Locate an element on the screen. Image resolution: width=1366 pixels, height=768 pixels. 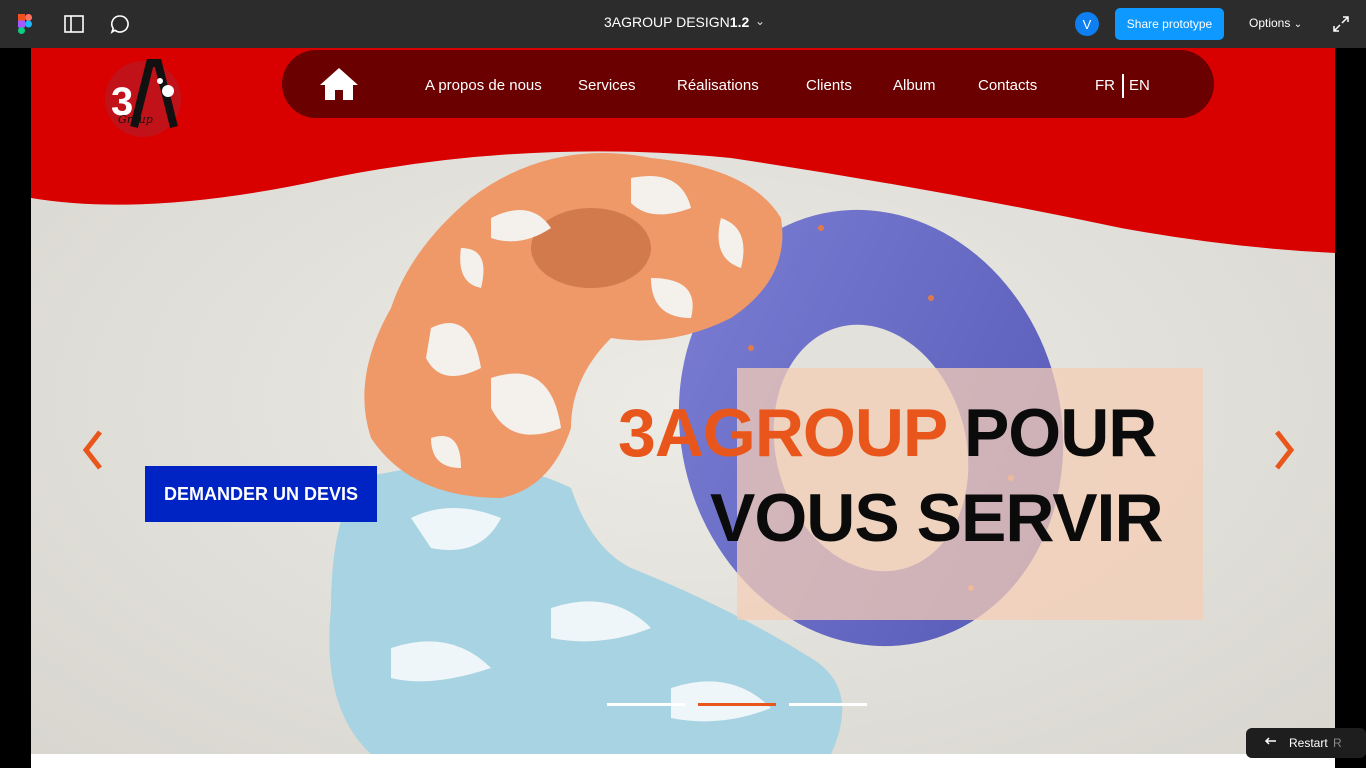
nav-item-about: A propos de nous is located at coordinates (483, 85).